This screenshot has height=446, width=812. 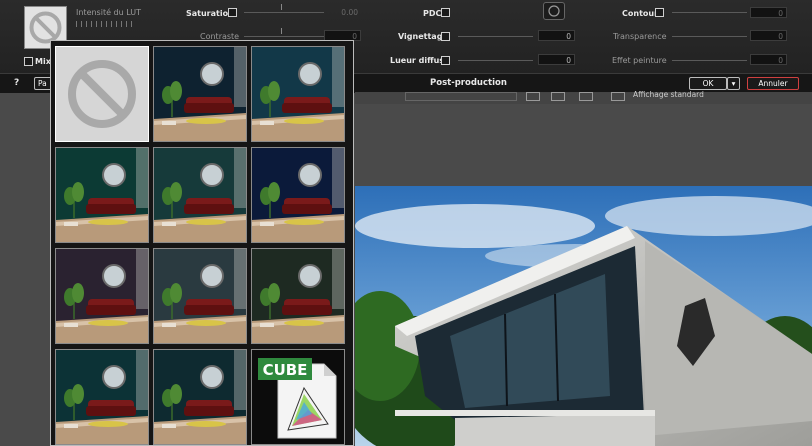 I want to click on frame-icon, so click(x=533, y=96).